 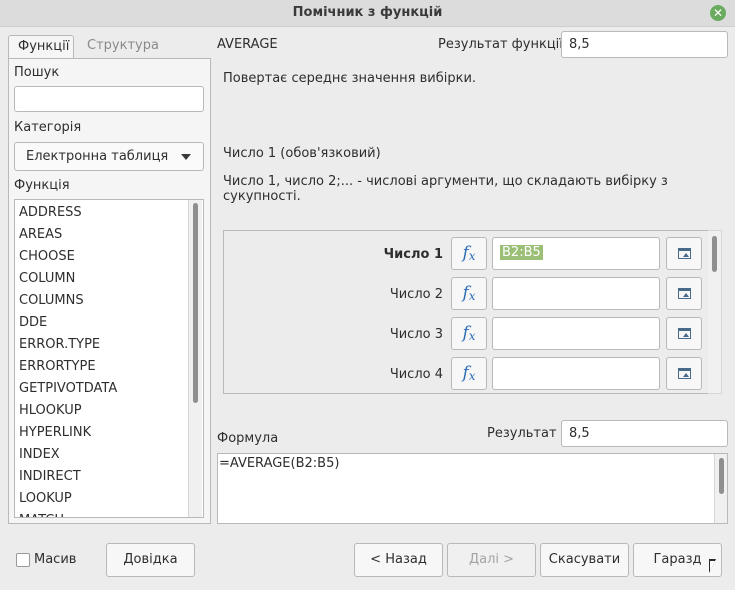 I want to click on arg-label-number1: Число 1, so click(x=413, y=254).